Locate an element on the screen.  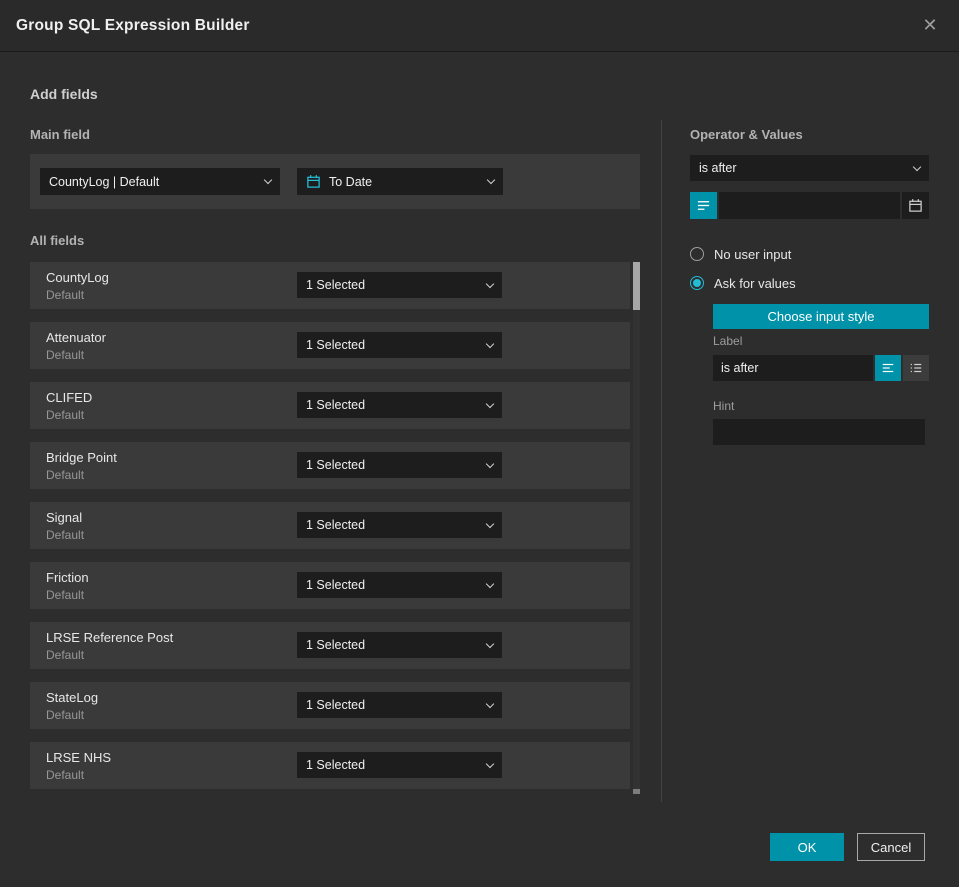
main-field-dropdown: CountyLog | Default is located at coordinates (160, 181).